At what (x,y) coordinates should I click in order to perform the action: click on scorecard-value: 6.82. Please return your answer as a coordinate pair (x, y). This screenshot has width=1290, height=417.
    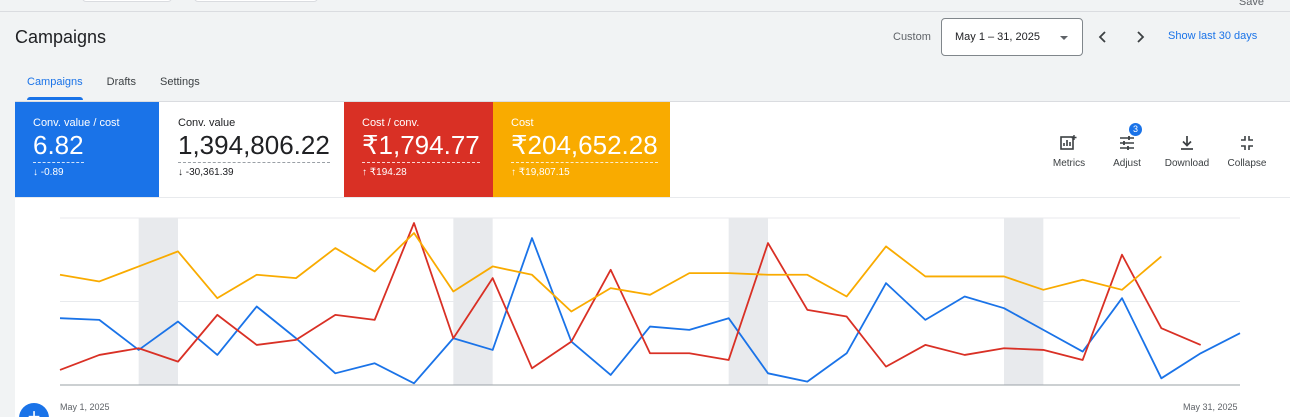
    Looking at the image, I should click on (58, 146).